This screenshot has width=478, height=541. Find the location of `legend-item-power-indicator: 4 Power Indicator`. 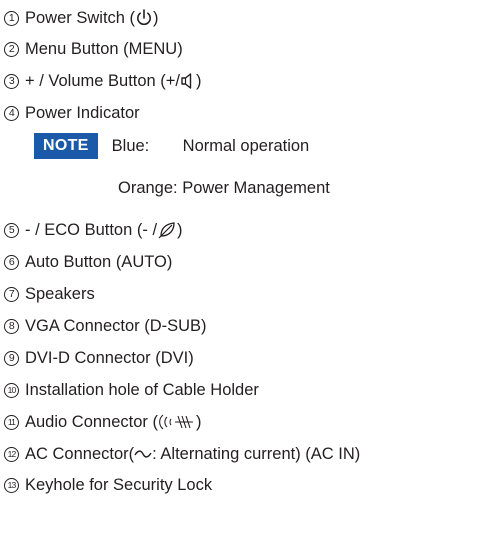

legend-item-power-indicator: 4 Power Indicator is located at coordinates (72, 113).